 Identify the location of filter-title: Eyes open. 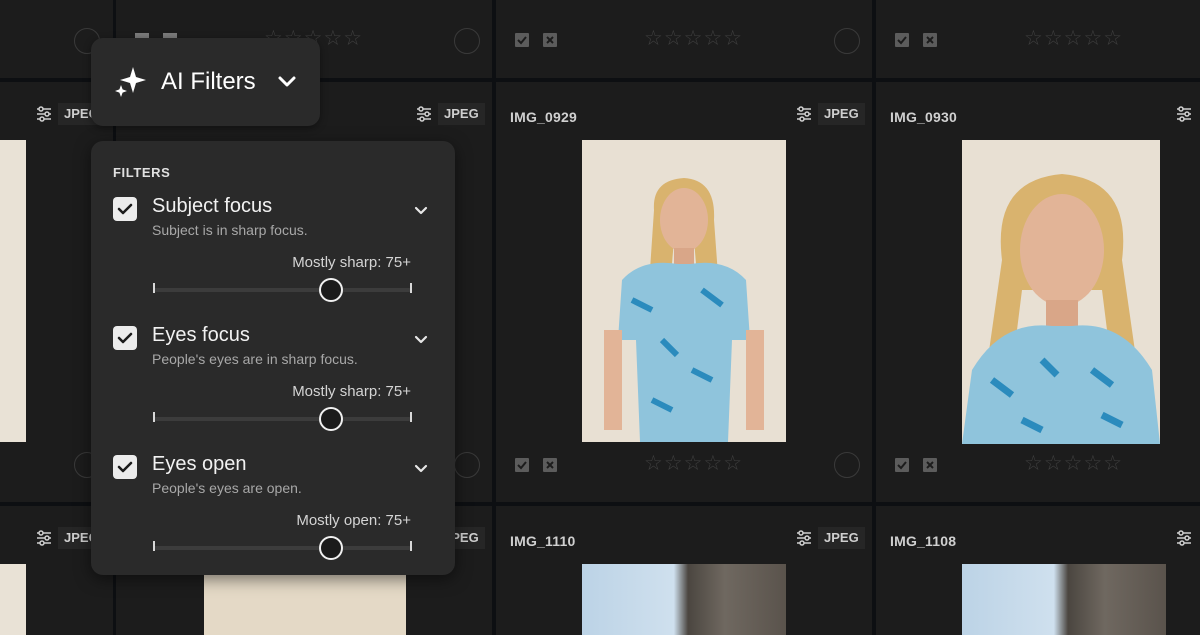
(199, 464).